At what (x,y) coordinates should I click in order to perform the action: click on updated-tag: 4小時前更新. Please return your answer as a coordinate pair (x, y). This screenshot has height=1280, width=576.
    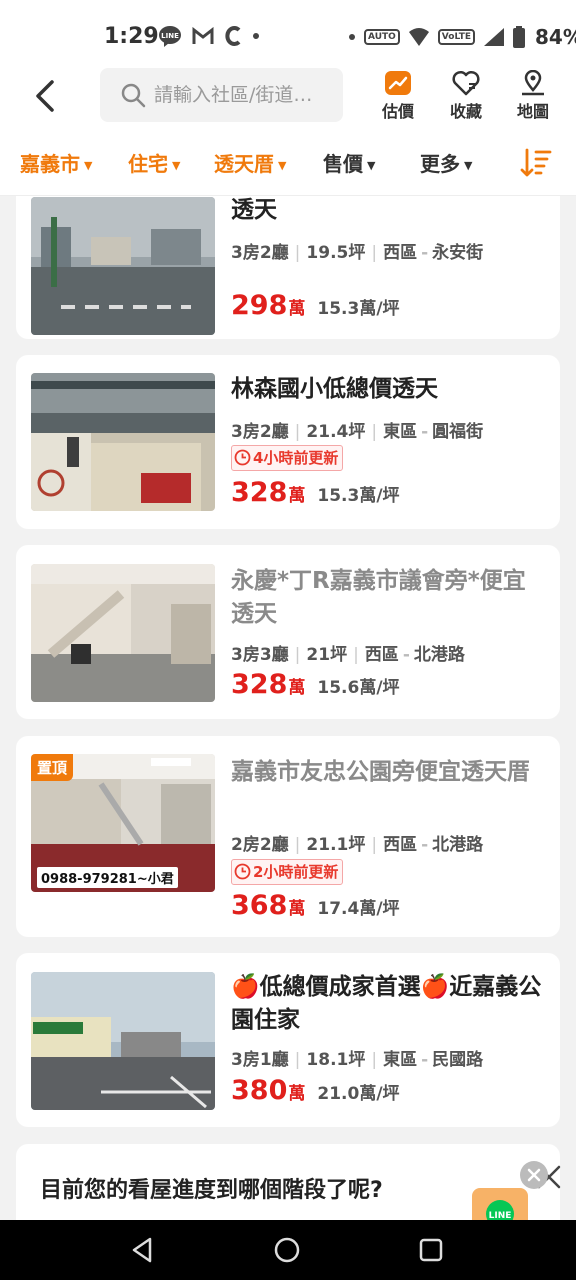
    Looking at the image, I should click on (287, 458).